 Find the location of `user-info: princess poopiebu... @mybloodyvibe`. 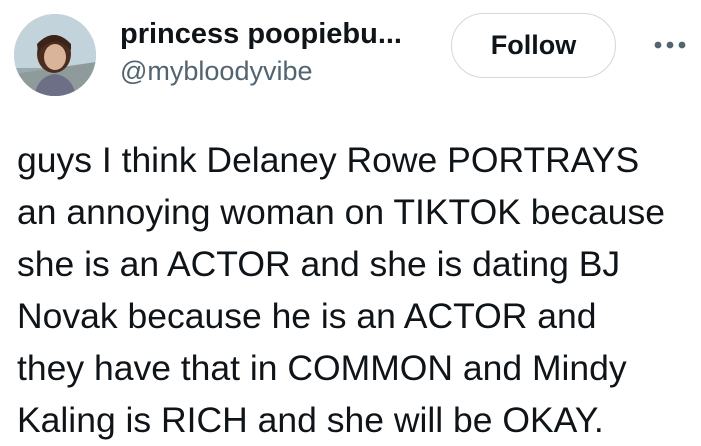

user-info: princess poopiebu... @mybloodyvibe is located at coordinates (261, 52).